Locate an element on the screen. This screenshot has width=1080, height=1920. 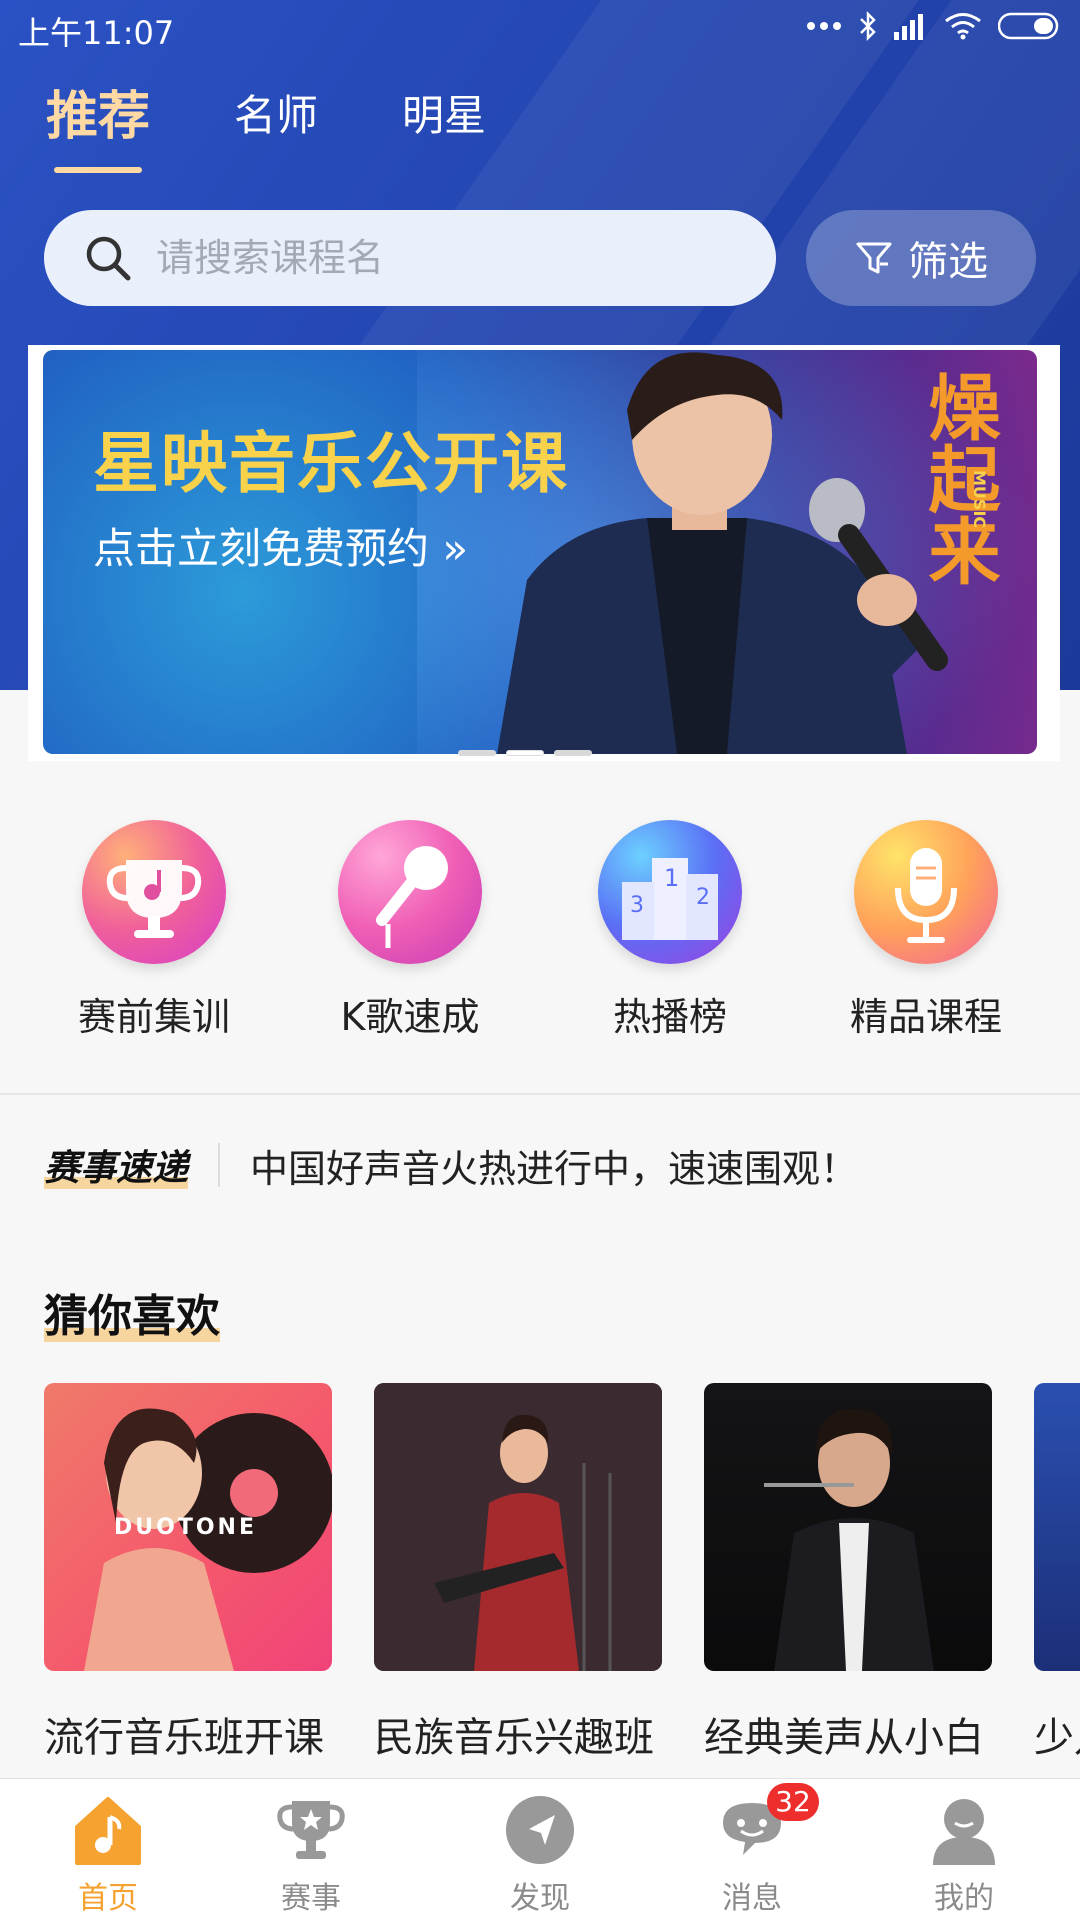
pagination-dot-active is located at coordinates (525, 753).